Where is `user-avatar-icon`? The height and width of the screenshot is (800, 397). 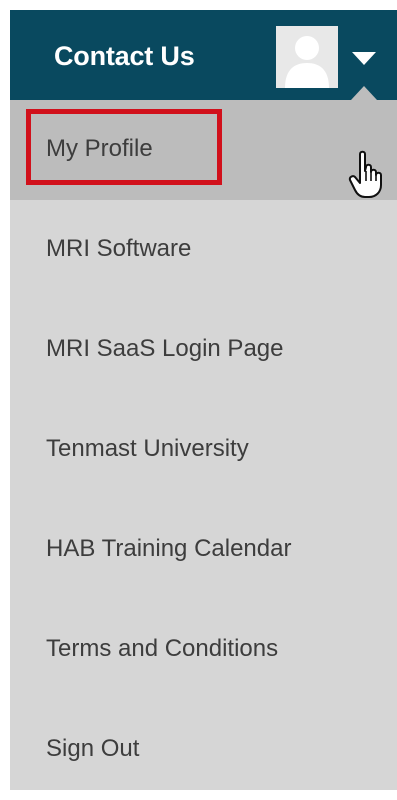 user-avatar-icon is located at coordinates (307, 57).